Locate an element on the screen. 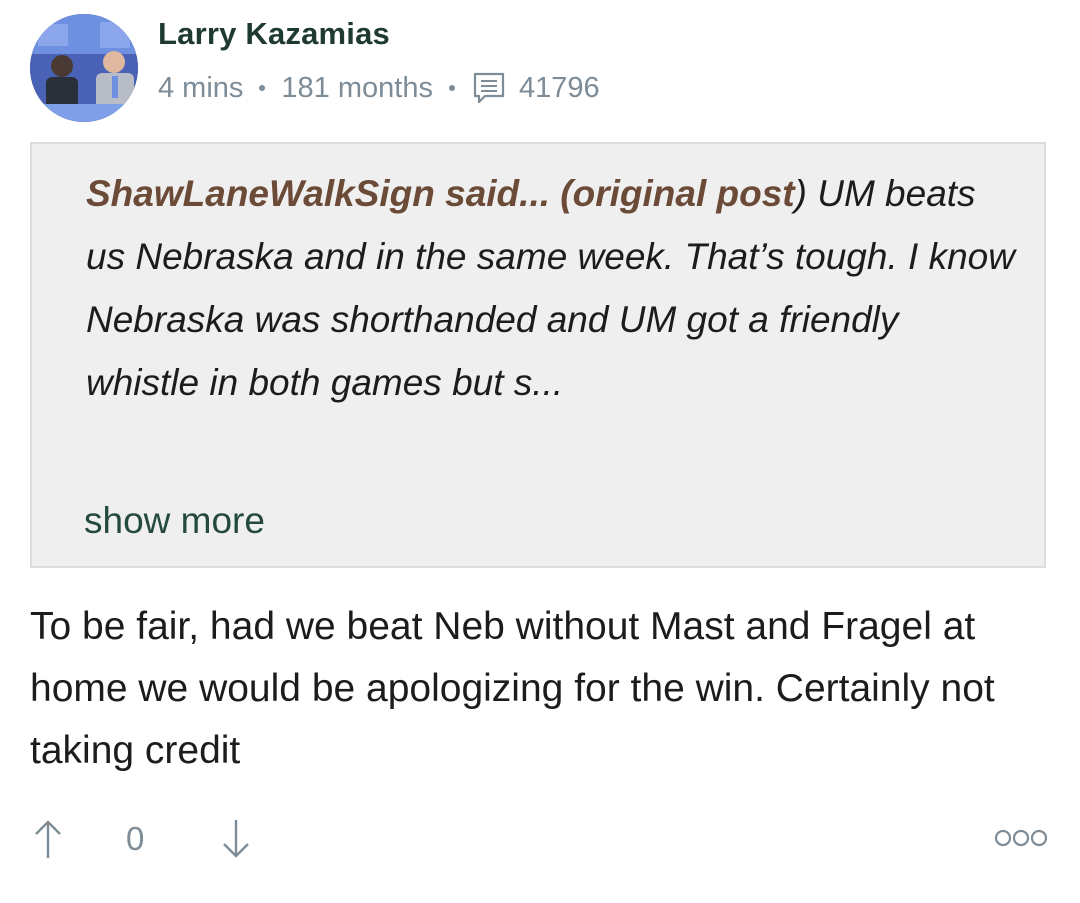 This screenshot has width=1080, height=903. comment-meta: 4 mins 181 months 41796 is located at coordinates (379, 88).